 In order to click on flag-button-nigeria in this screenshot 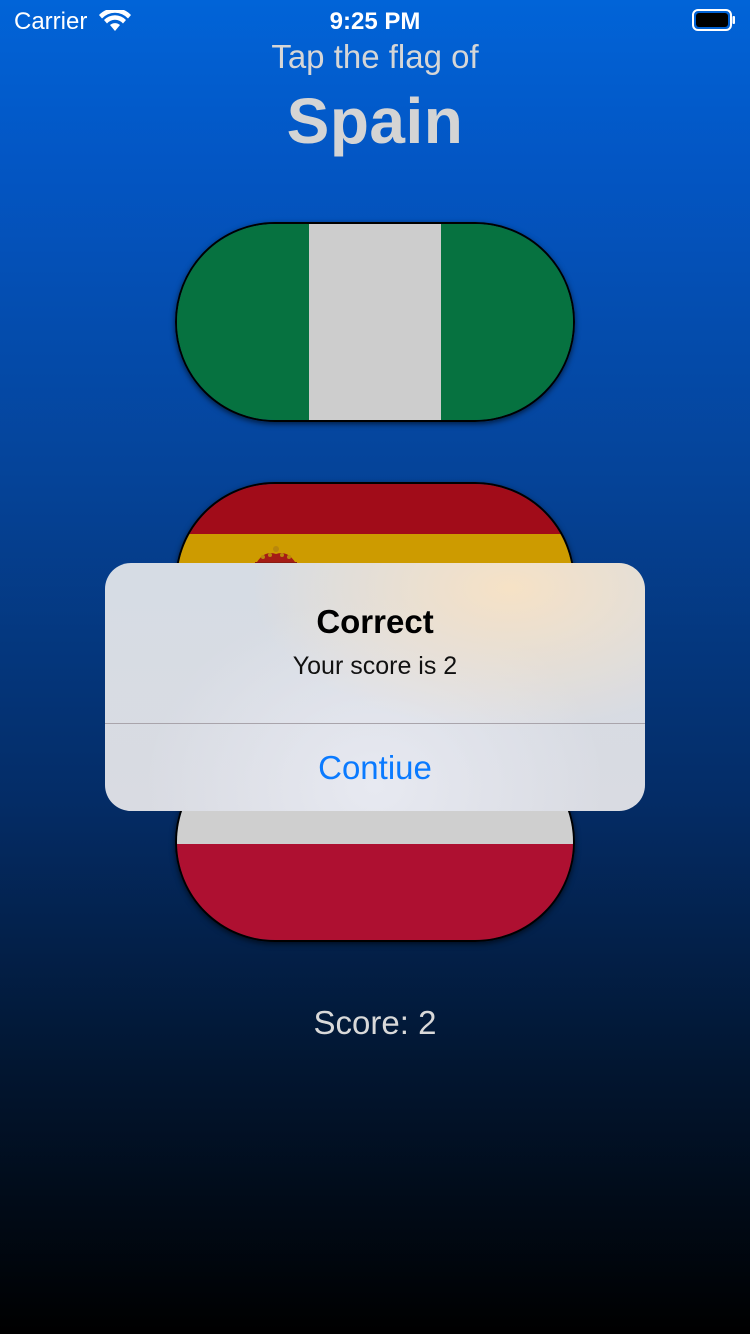, I will do `click(375, 322)`.